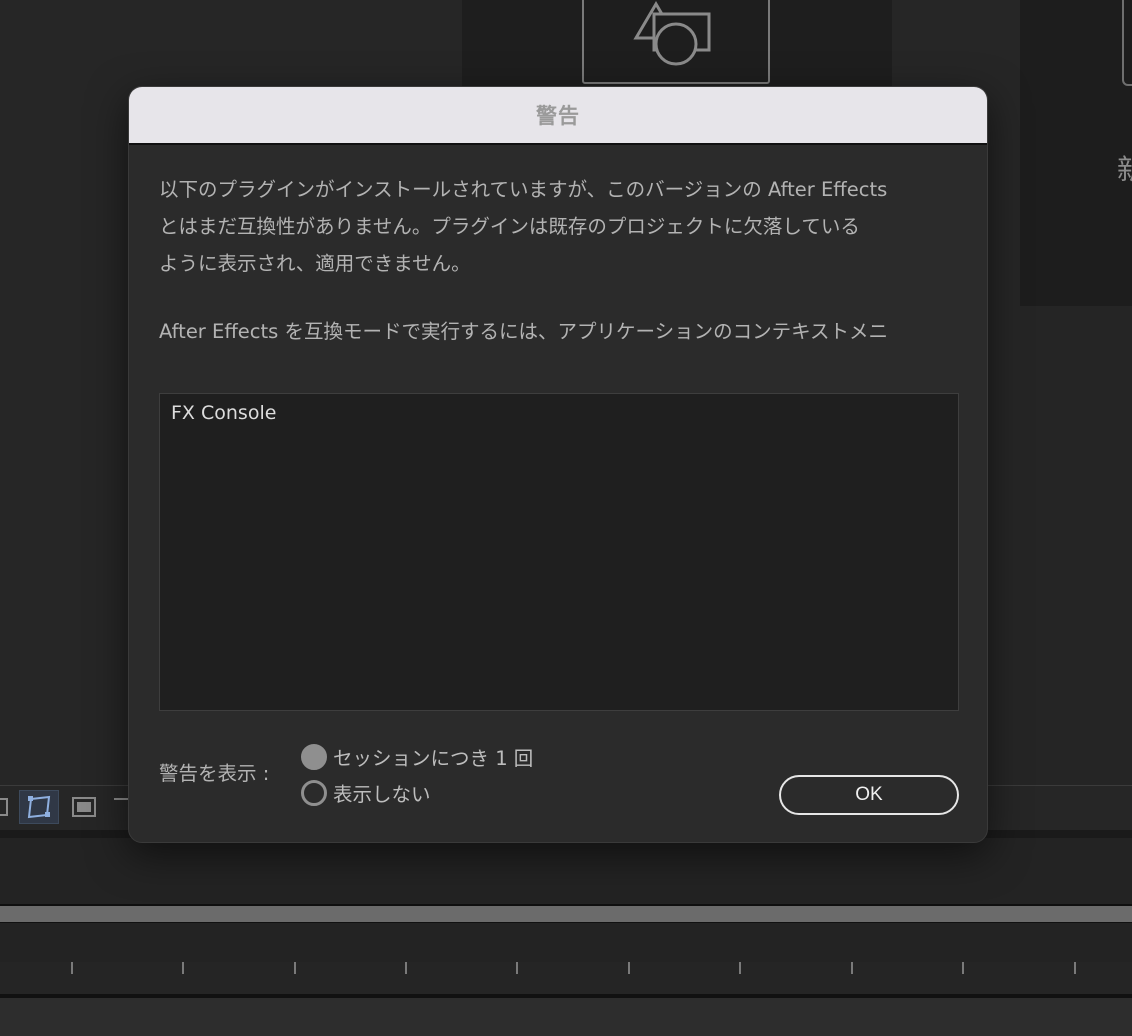 This screenshot has height=1036, width=1132. What do you see at coordinates (214, 773) in the screenshot?
I see `show-warning-label: 警告を表示 :` at bounding box center [214, 773].